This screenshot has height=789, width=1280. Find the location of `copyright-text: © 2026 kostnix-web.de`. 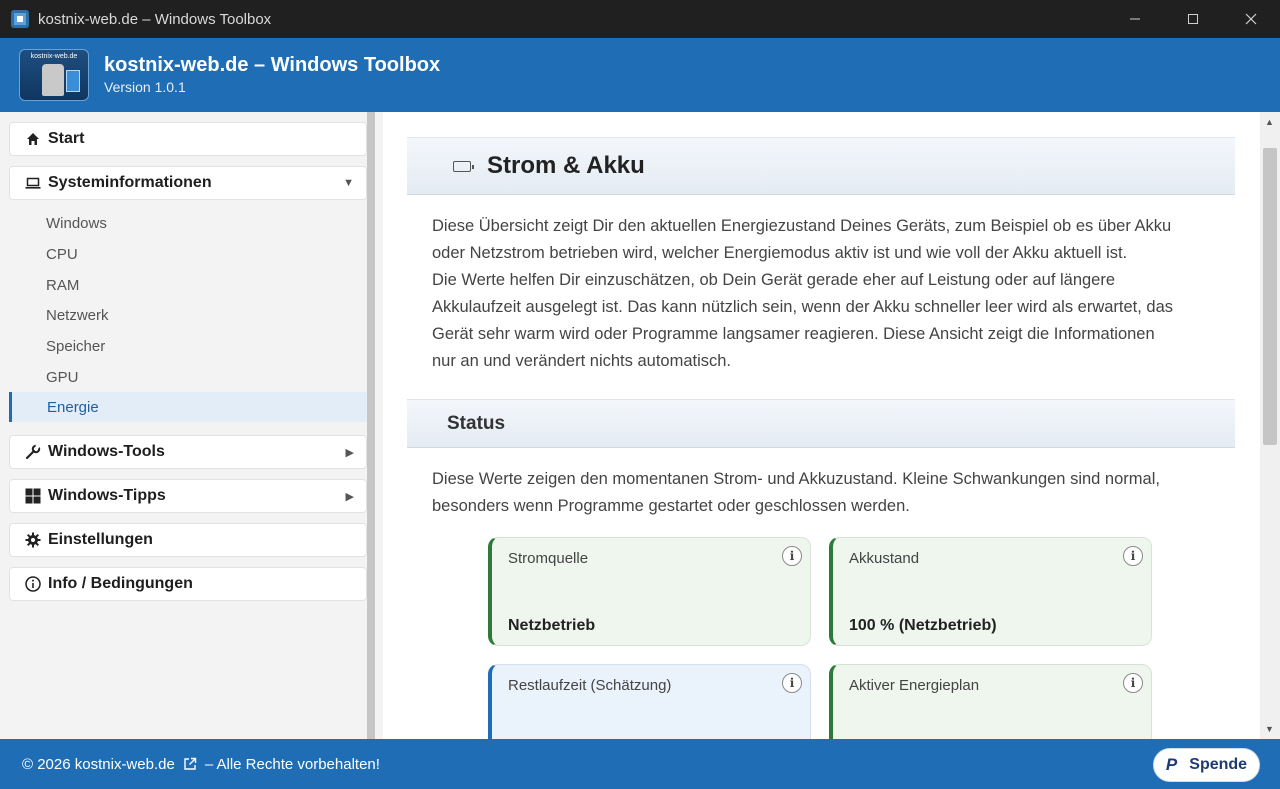

copyright-text: © 2026 kostnix-web.de is located at coordinates (98, 764).